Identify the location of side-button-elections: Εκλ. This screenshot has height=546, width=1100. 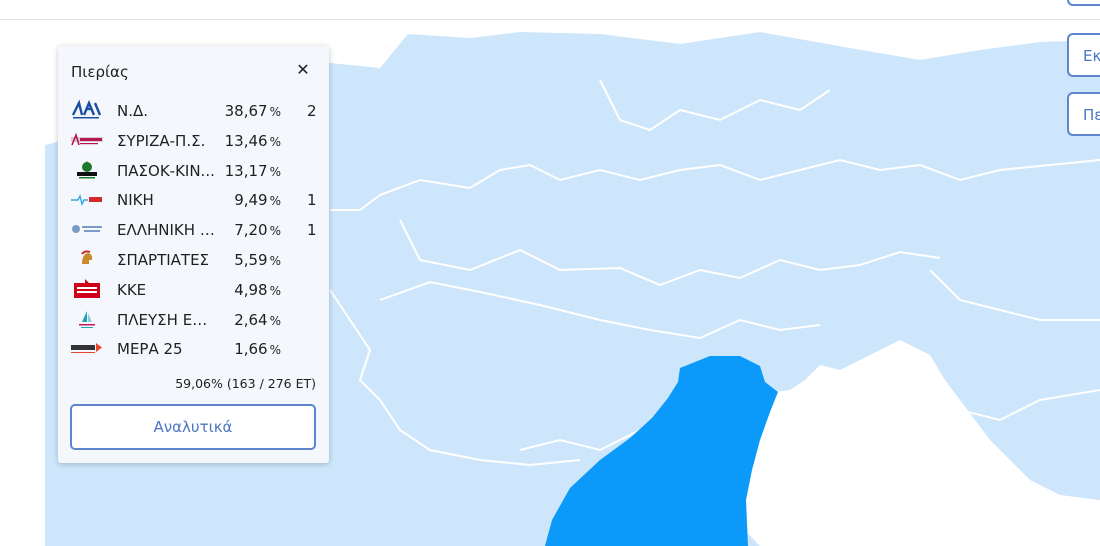
(1083, 55).